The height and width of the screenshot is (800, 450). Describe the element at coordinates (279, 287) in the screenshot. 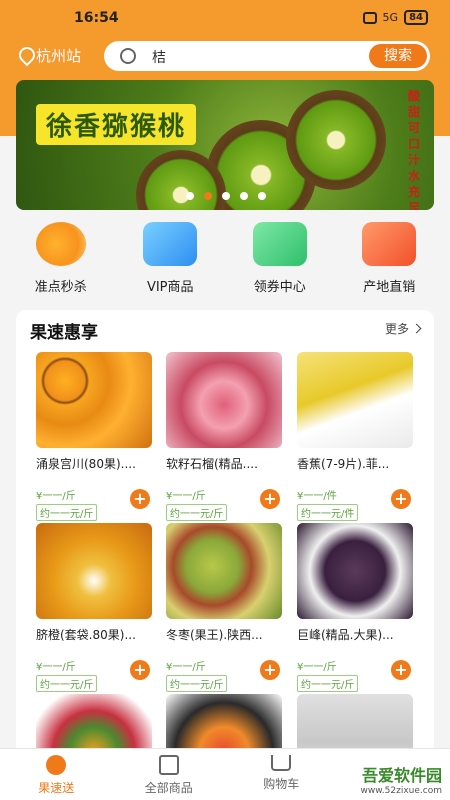

I see `quick-link-label: 领券中心` at that location.